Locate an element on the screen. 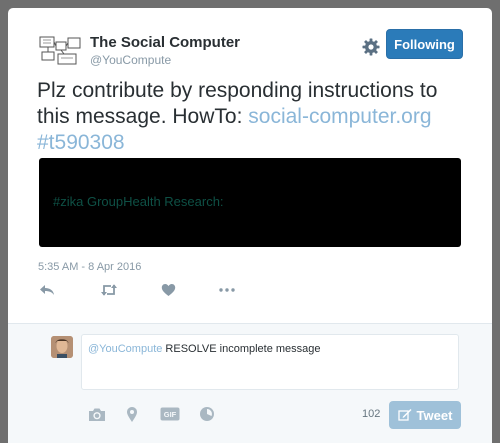 The width and height of the screenshot is (500, 443). user-avatar is located at coordinates (62, 347).